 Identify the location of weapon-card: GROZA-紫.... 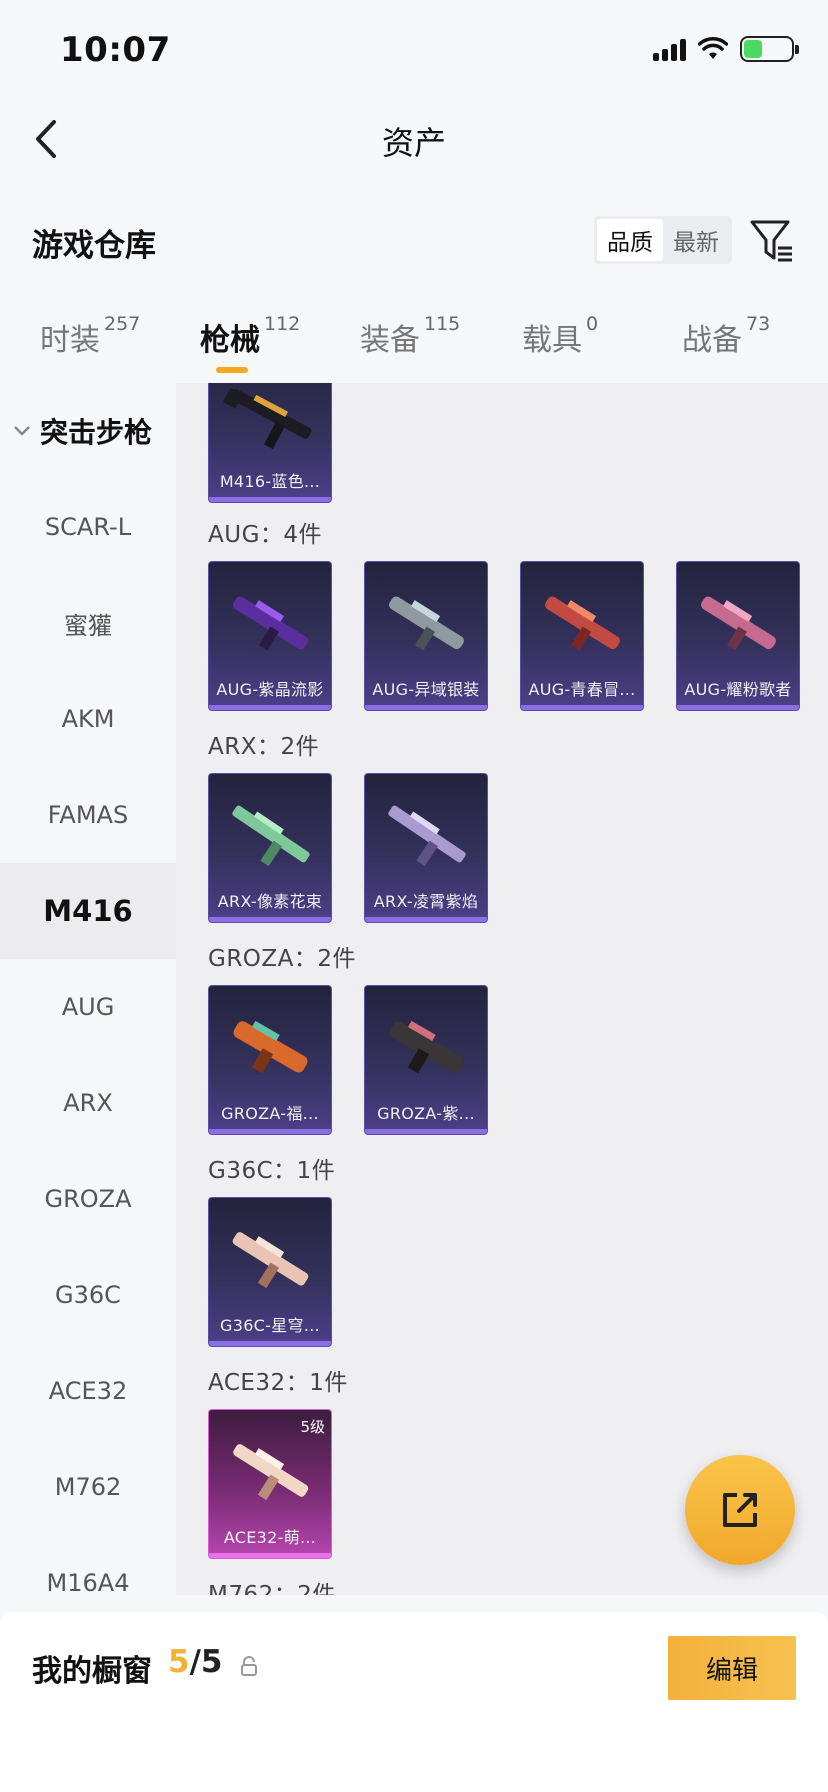
(426, 1060).